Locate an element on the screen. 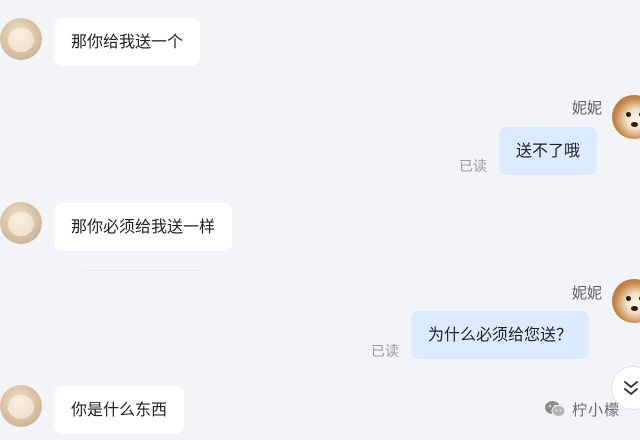  divider is located at coordinates (142, 270).